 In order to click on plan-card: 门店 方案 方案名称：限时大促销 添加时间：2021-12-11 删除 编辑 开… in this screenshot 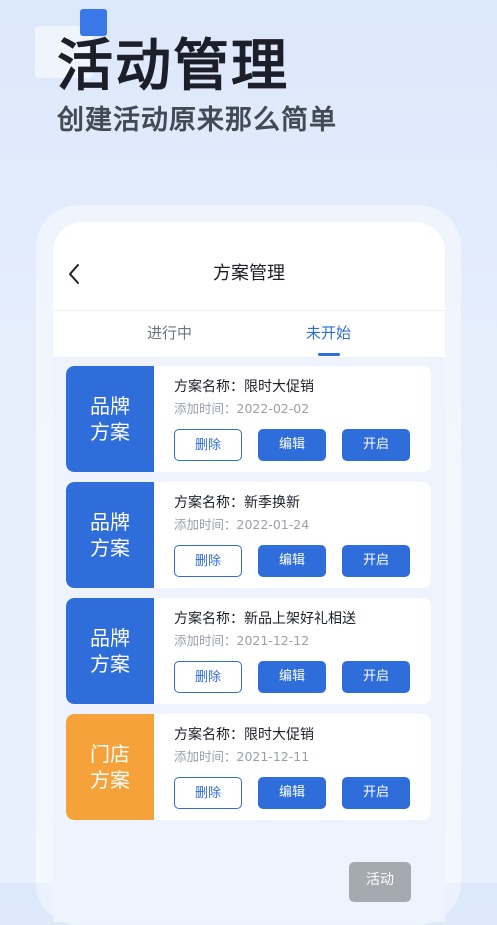, I will do `click(248, 767)`.